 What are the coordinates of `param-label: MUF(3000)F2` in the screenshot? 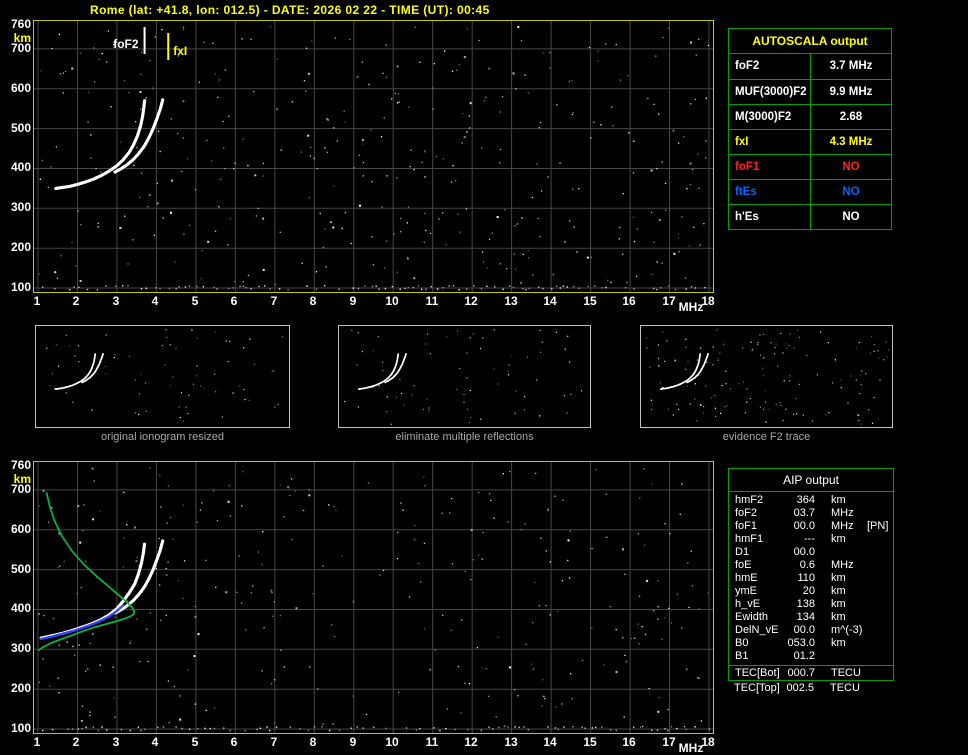 It's located at (770, 92).